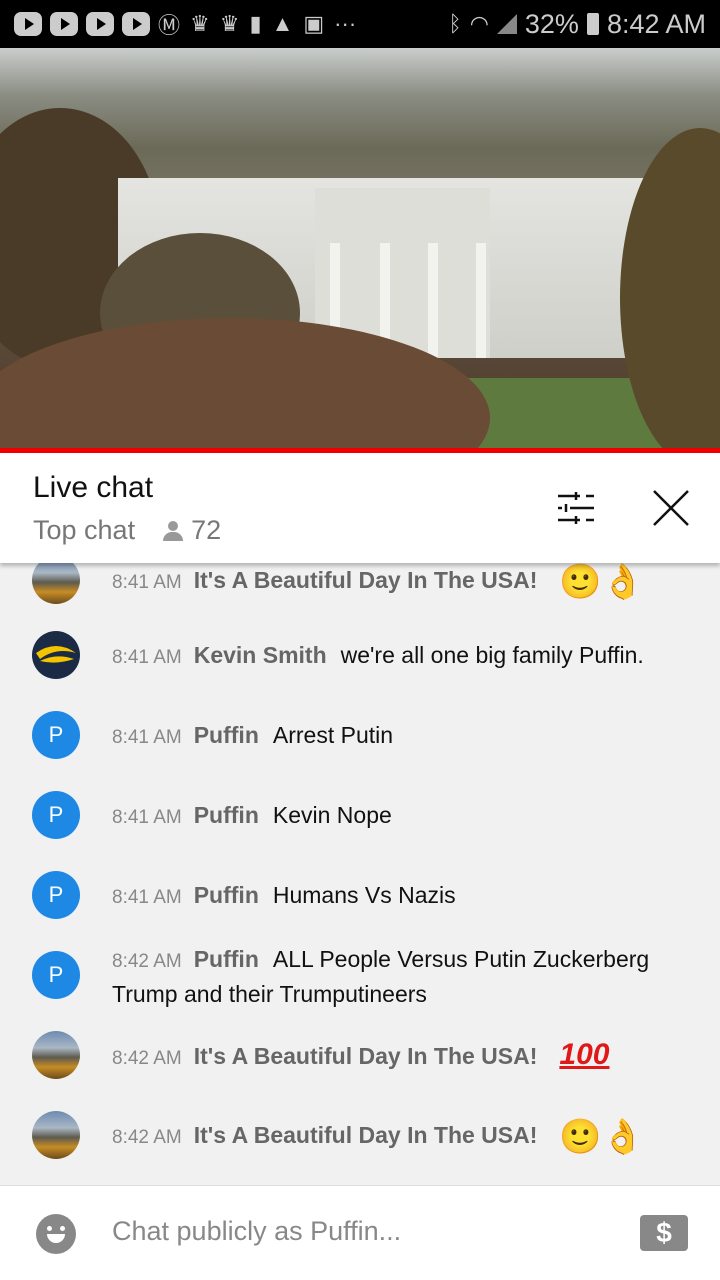 This screenshot has height=1280, width=720. I want to click on warning-icon: ▲, so click(282, 23).